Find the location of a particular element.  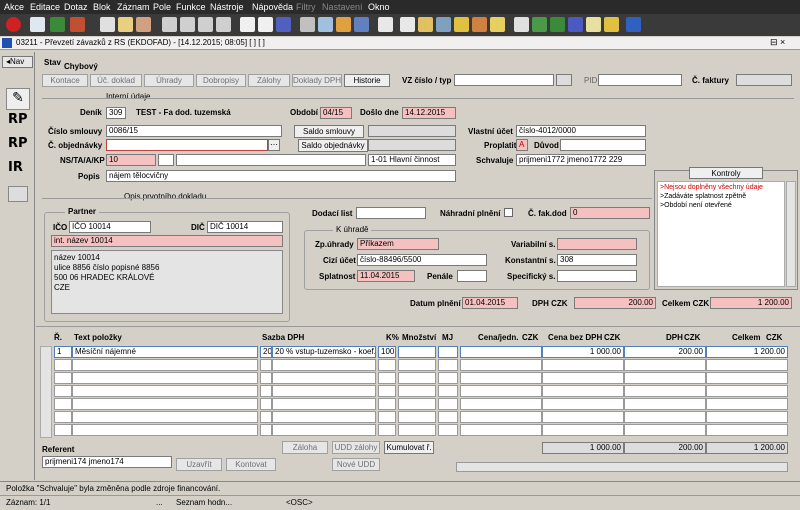

new-udd-button: Nové UDD is located at coordinates (356, 464).